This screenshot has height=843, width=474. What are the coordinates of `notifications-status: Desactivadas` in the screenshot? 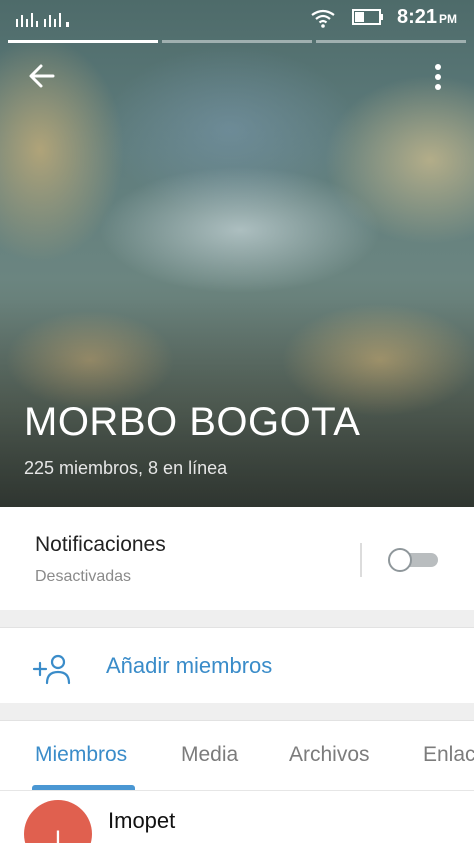 It's located at (83, 576).